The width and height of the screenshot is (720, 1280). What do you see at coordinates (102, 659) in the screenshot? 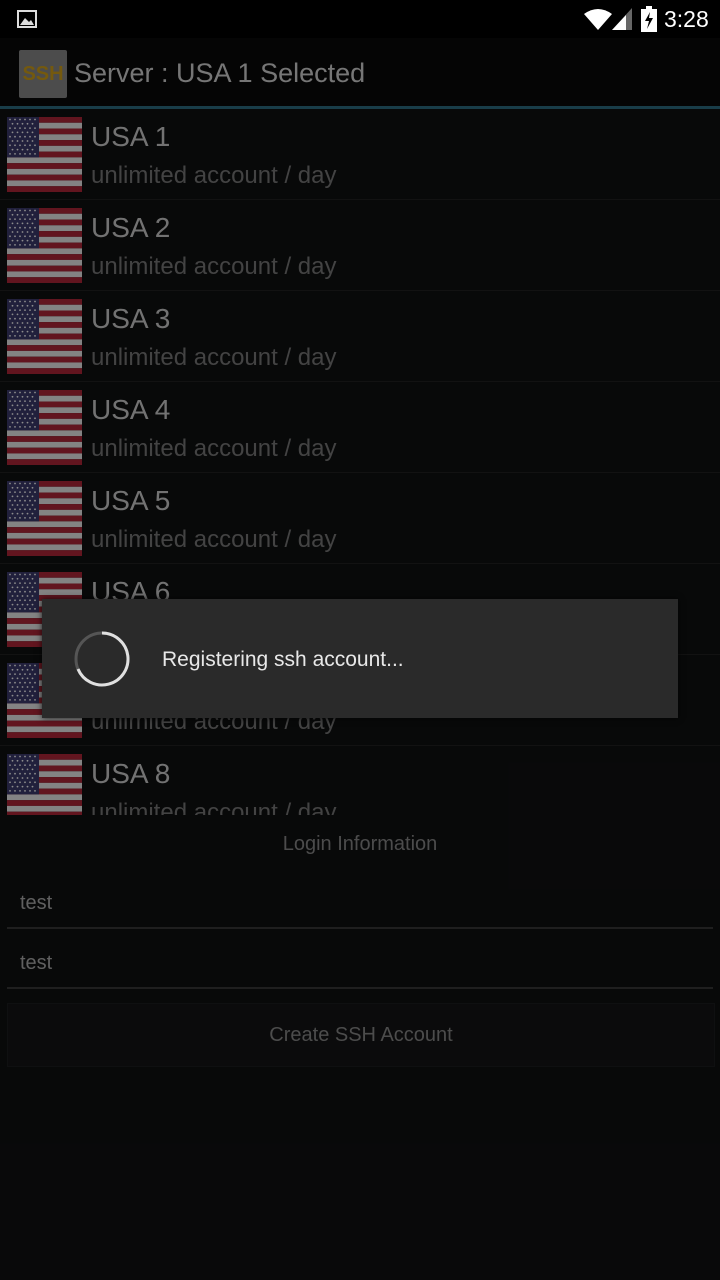
I see `loading-spinner-icon` at bounding box center [102, 659].